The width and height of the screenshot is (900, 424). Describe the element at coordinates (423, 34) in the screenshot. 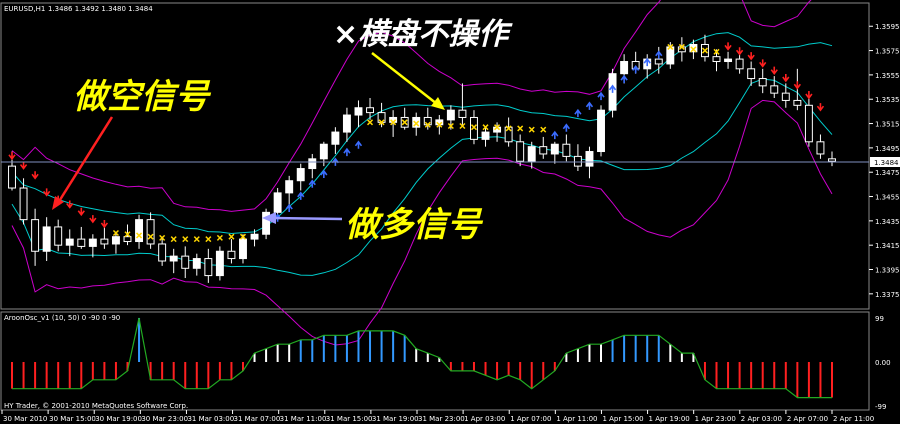

I see `range-annotation: ×横盘不操作` at that location.